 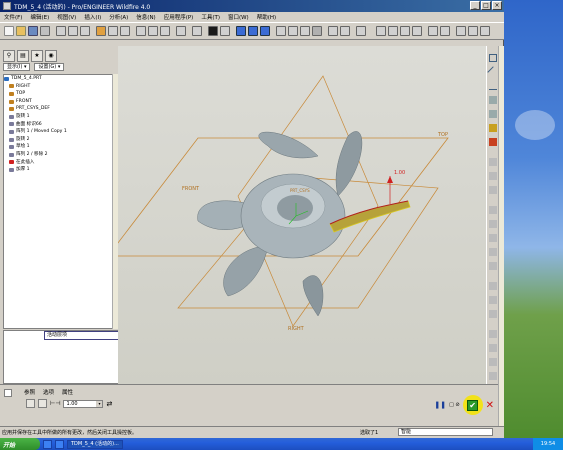 I want to click on annotation-icon, so click(x=433, y=31).